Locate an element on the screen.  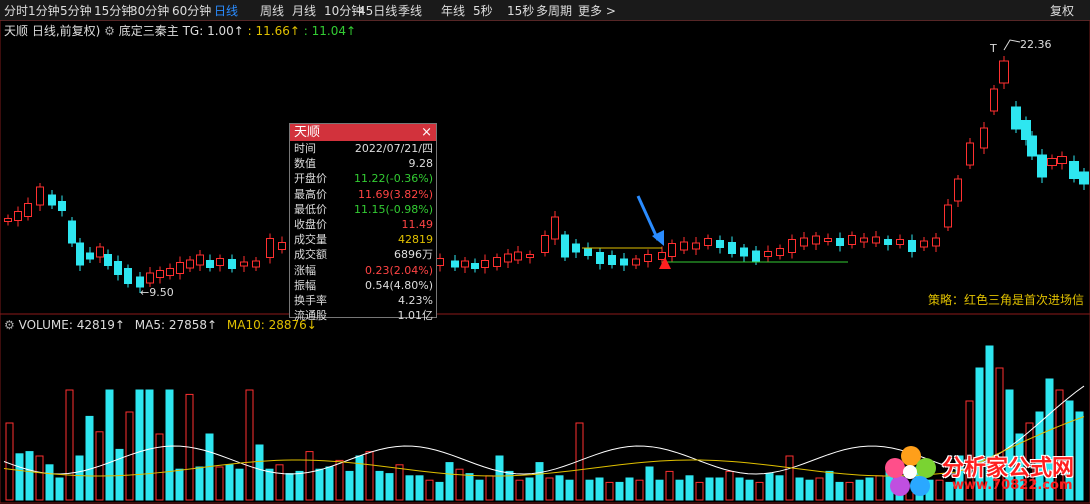
popup-row-value: 42819 is located at coordinates (415, 240).